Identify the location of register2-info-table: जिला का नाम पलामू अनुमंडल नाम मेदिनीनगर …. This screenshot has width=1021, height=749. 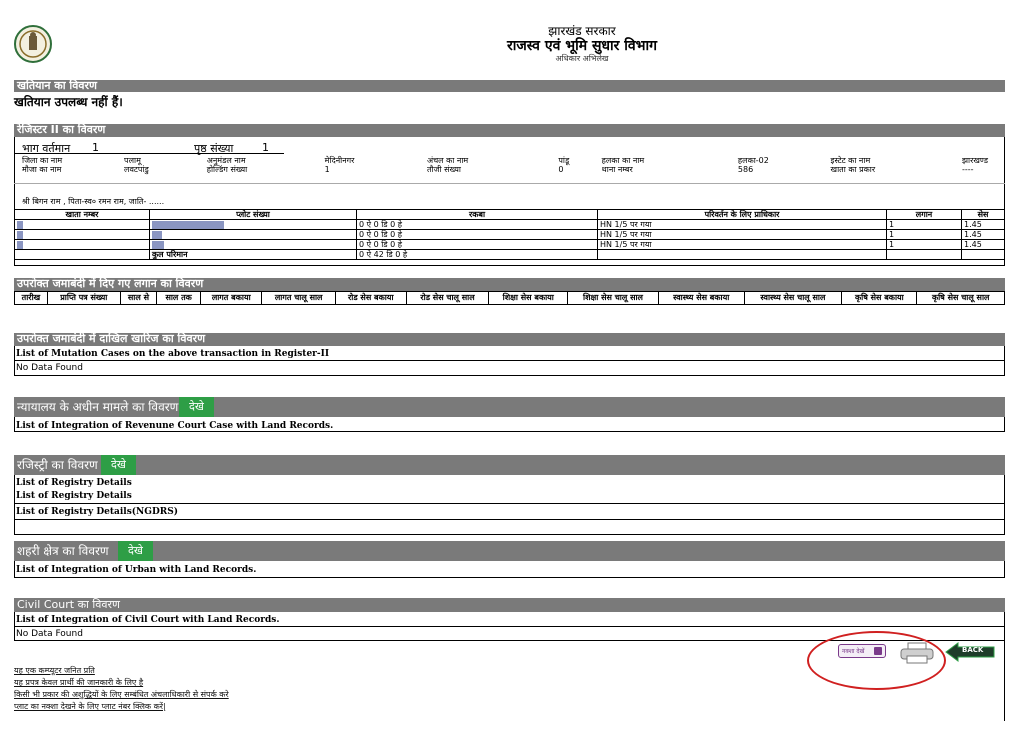
(505, 165).